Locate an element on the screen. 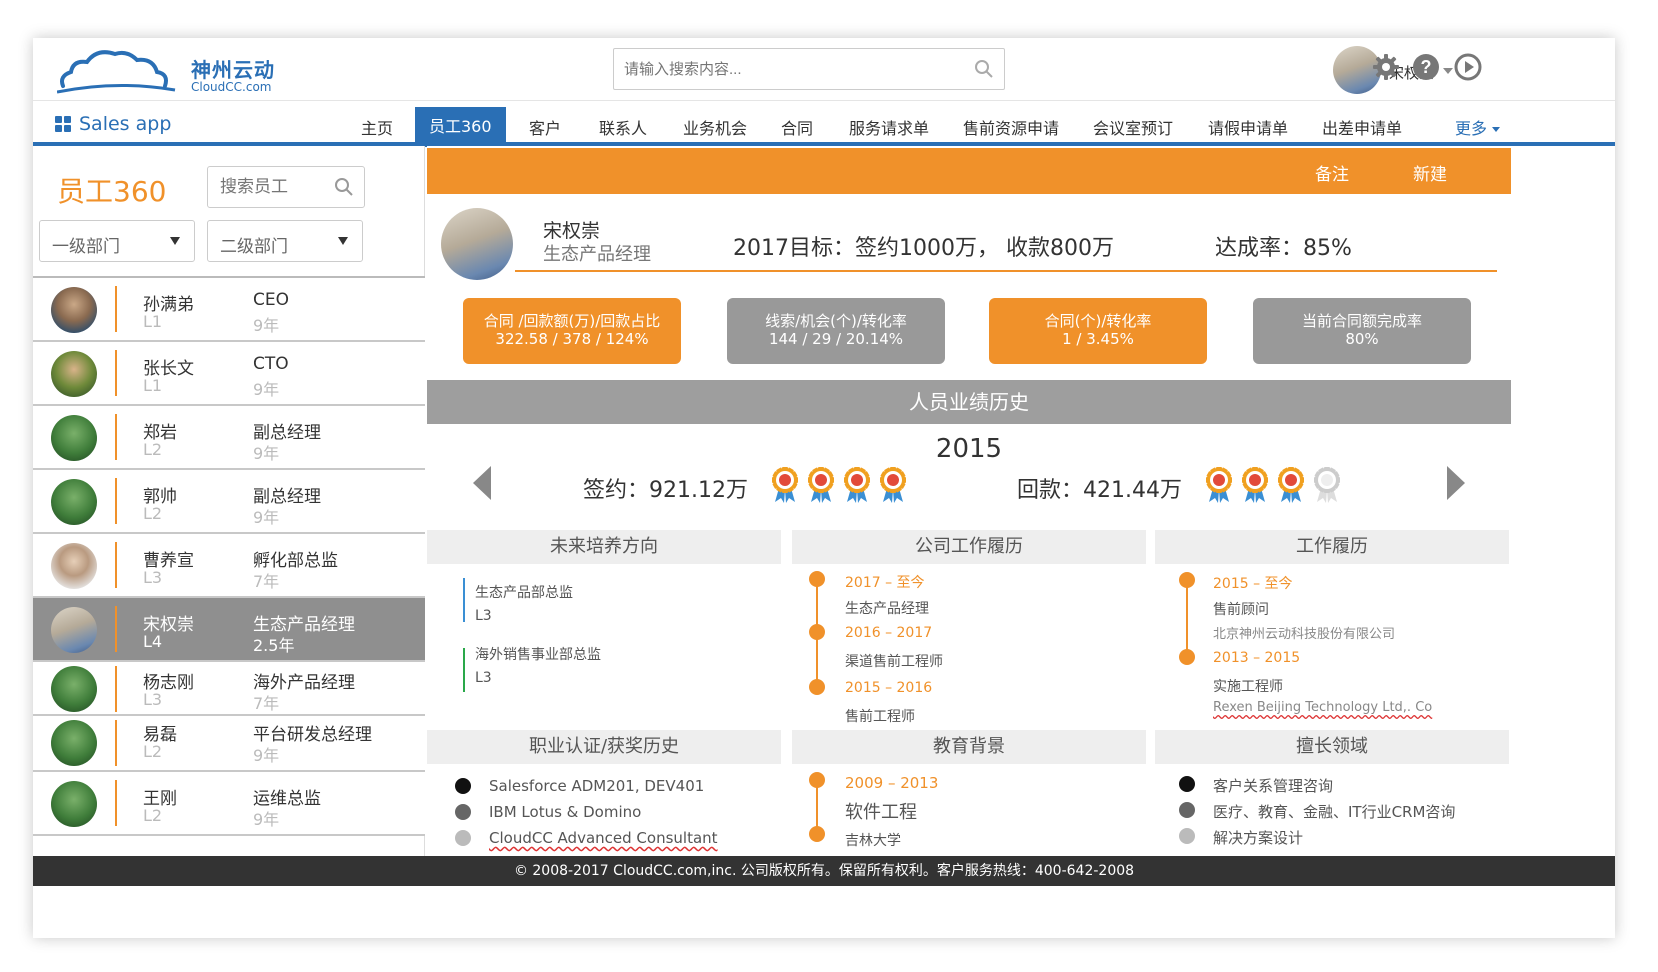  kpi-leads-conversion: 线索/机会(个)/转化率 144 / 29 / 20.14% is located at coordinates (836, 331).